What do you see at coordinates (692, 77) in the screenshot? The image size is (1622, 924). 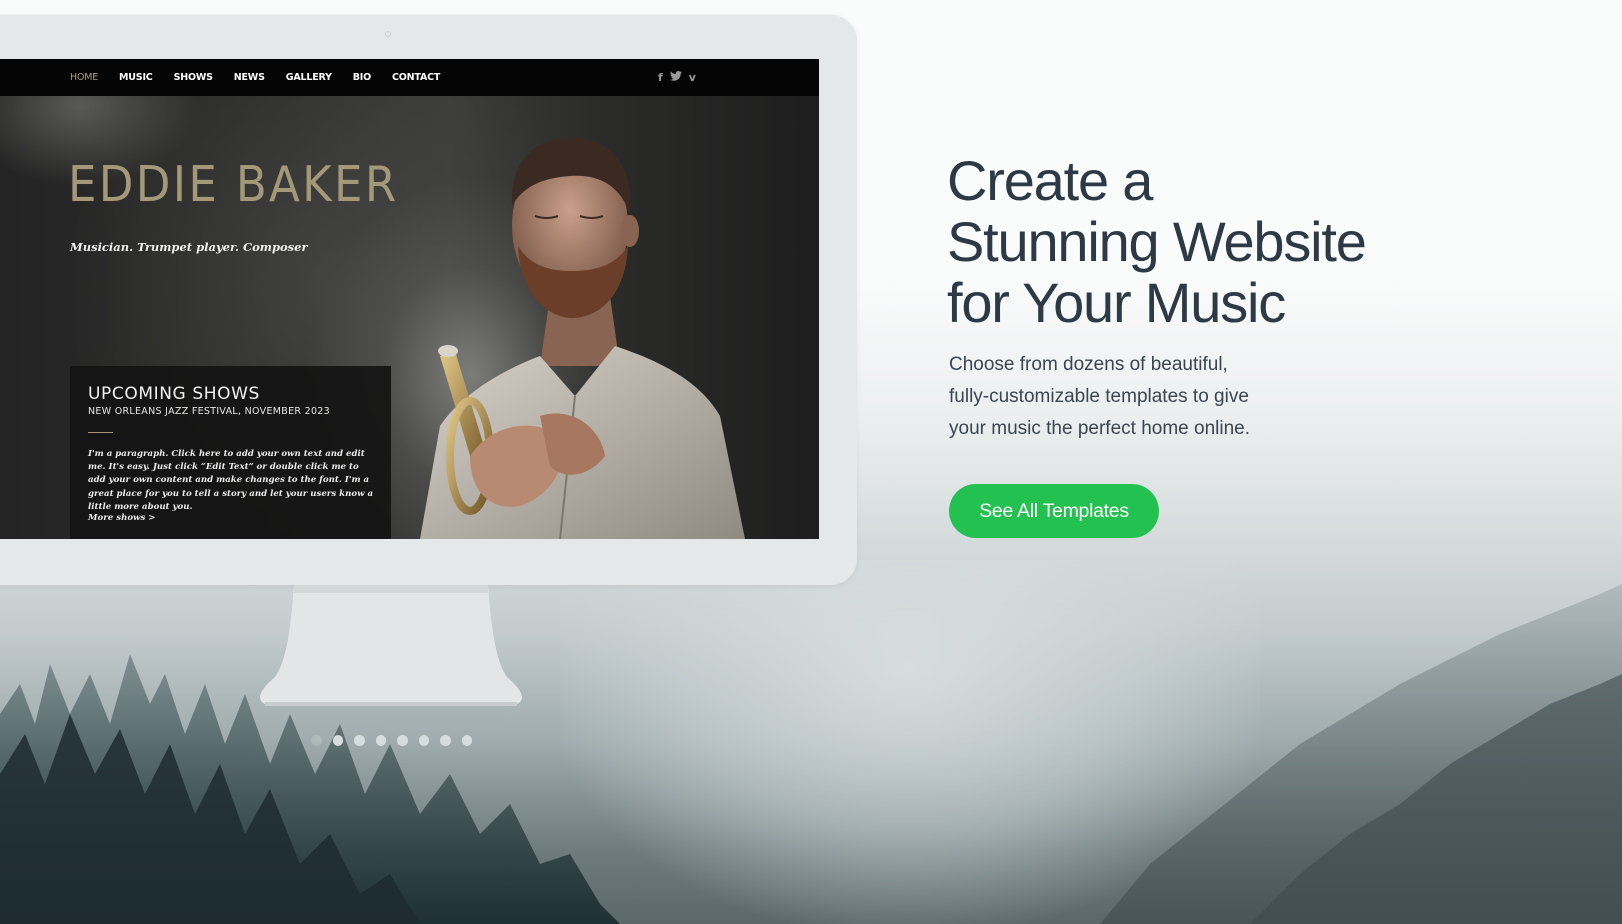 I see `vimeo-icon: v` at bounding box center [692, 77].